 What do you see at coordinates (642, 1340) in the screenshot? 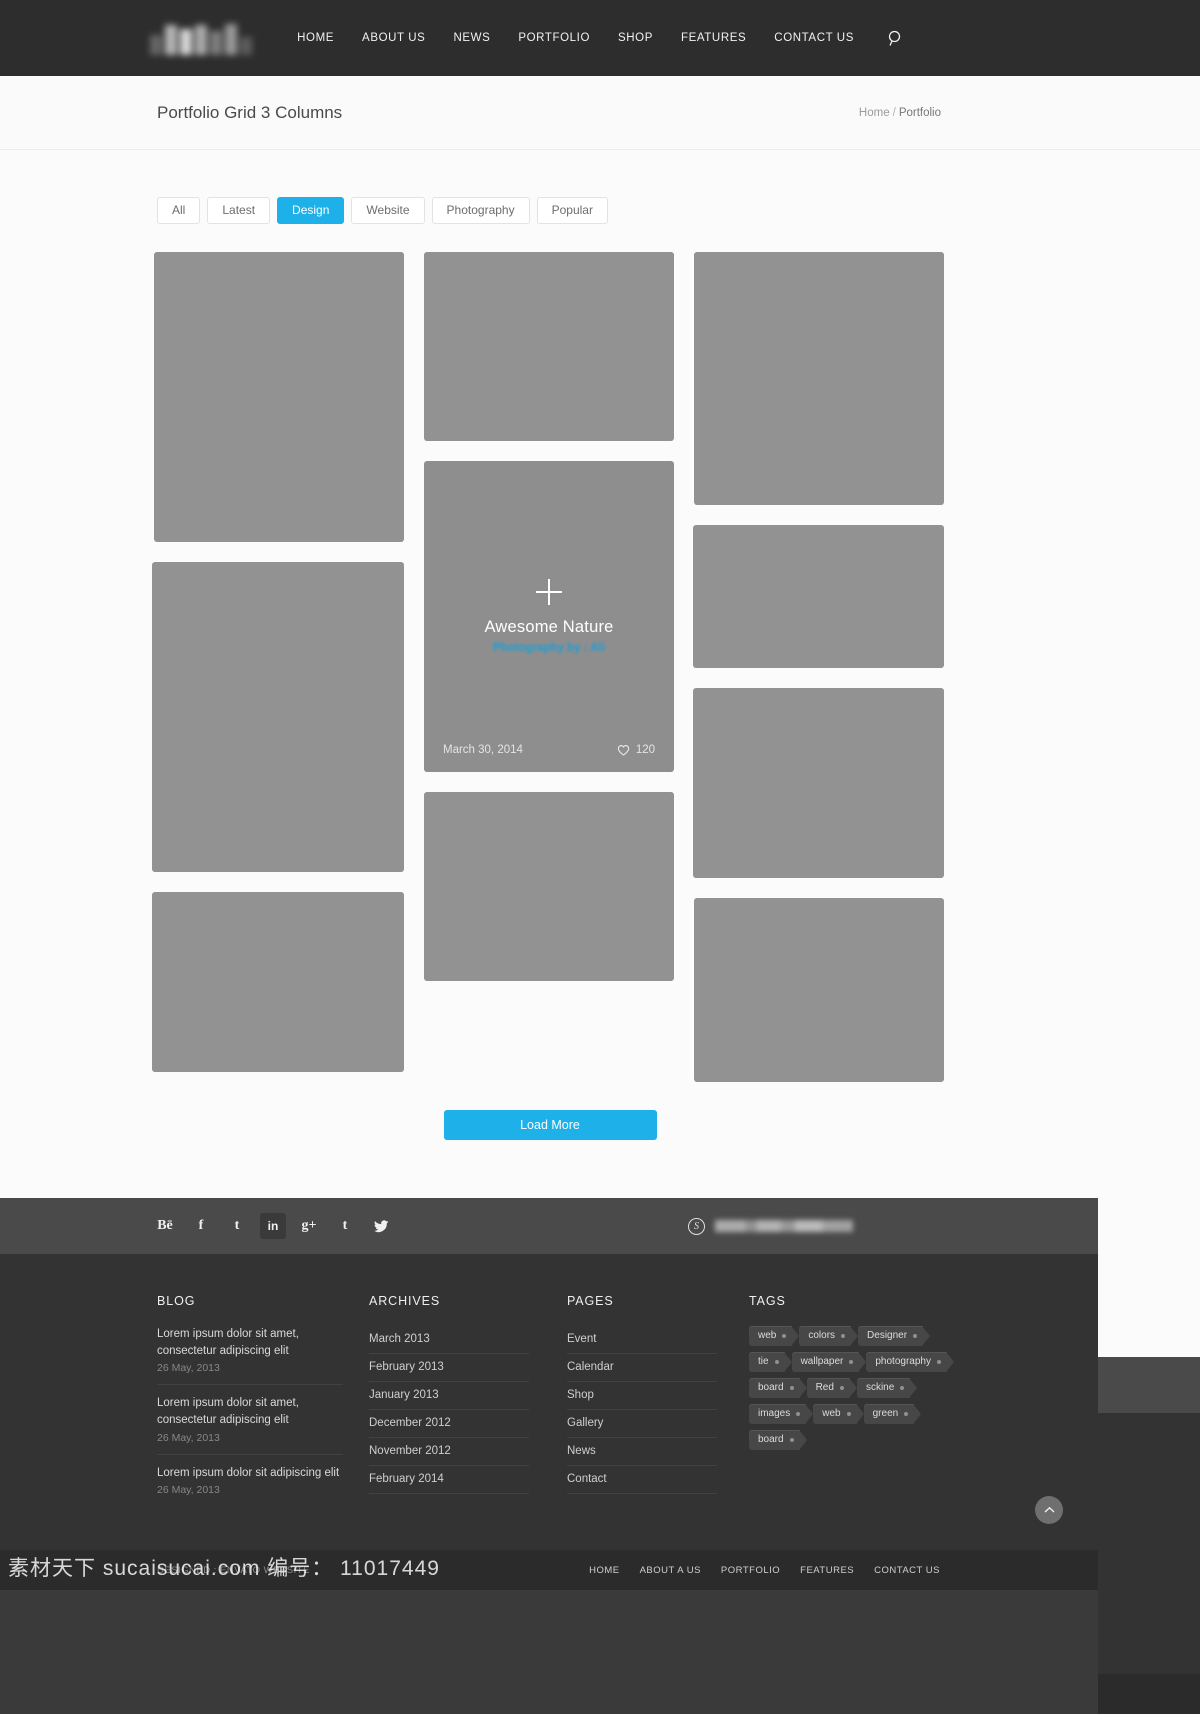
I see `page-link-event: Event` at bounding box center [642, 1340].